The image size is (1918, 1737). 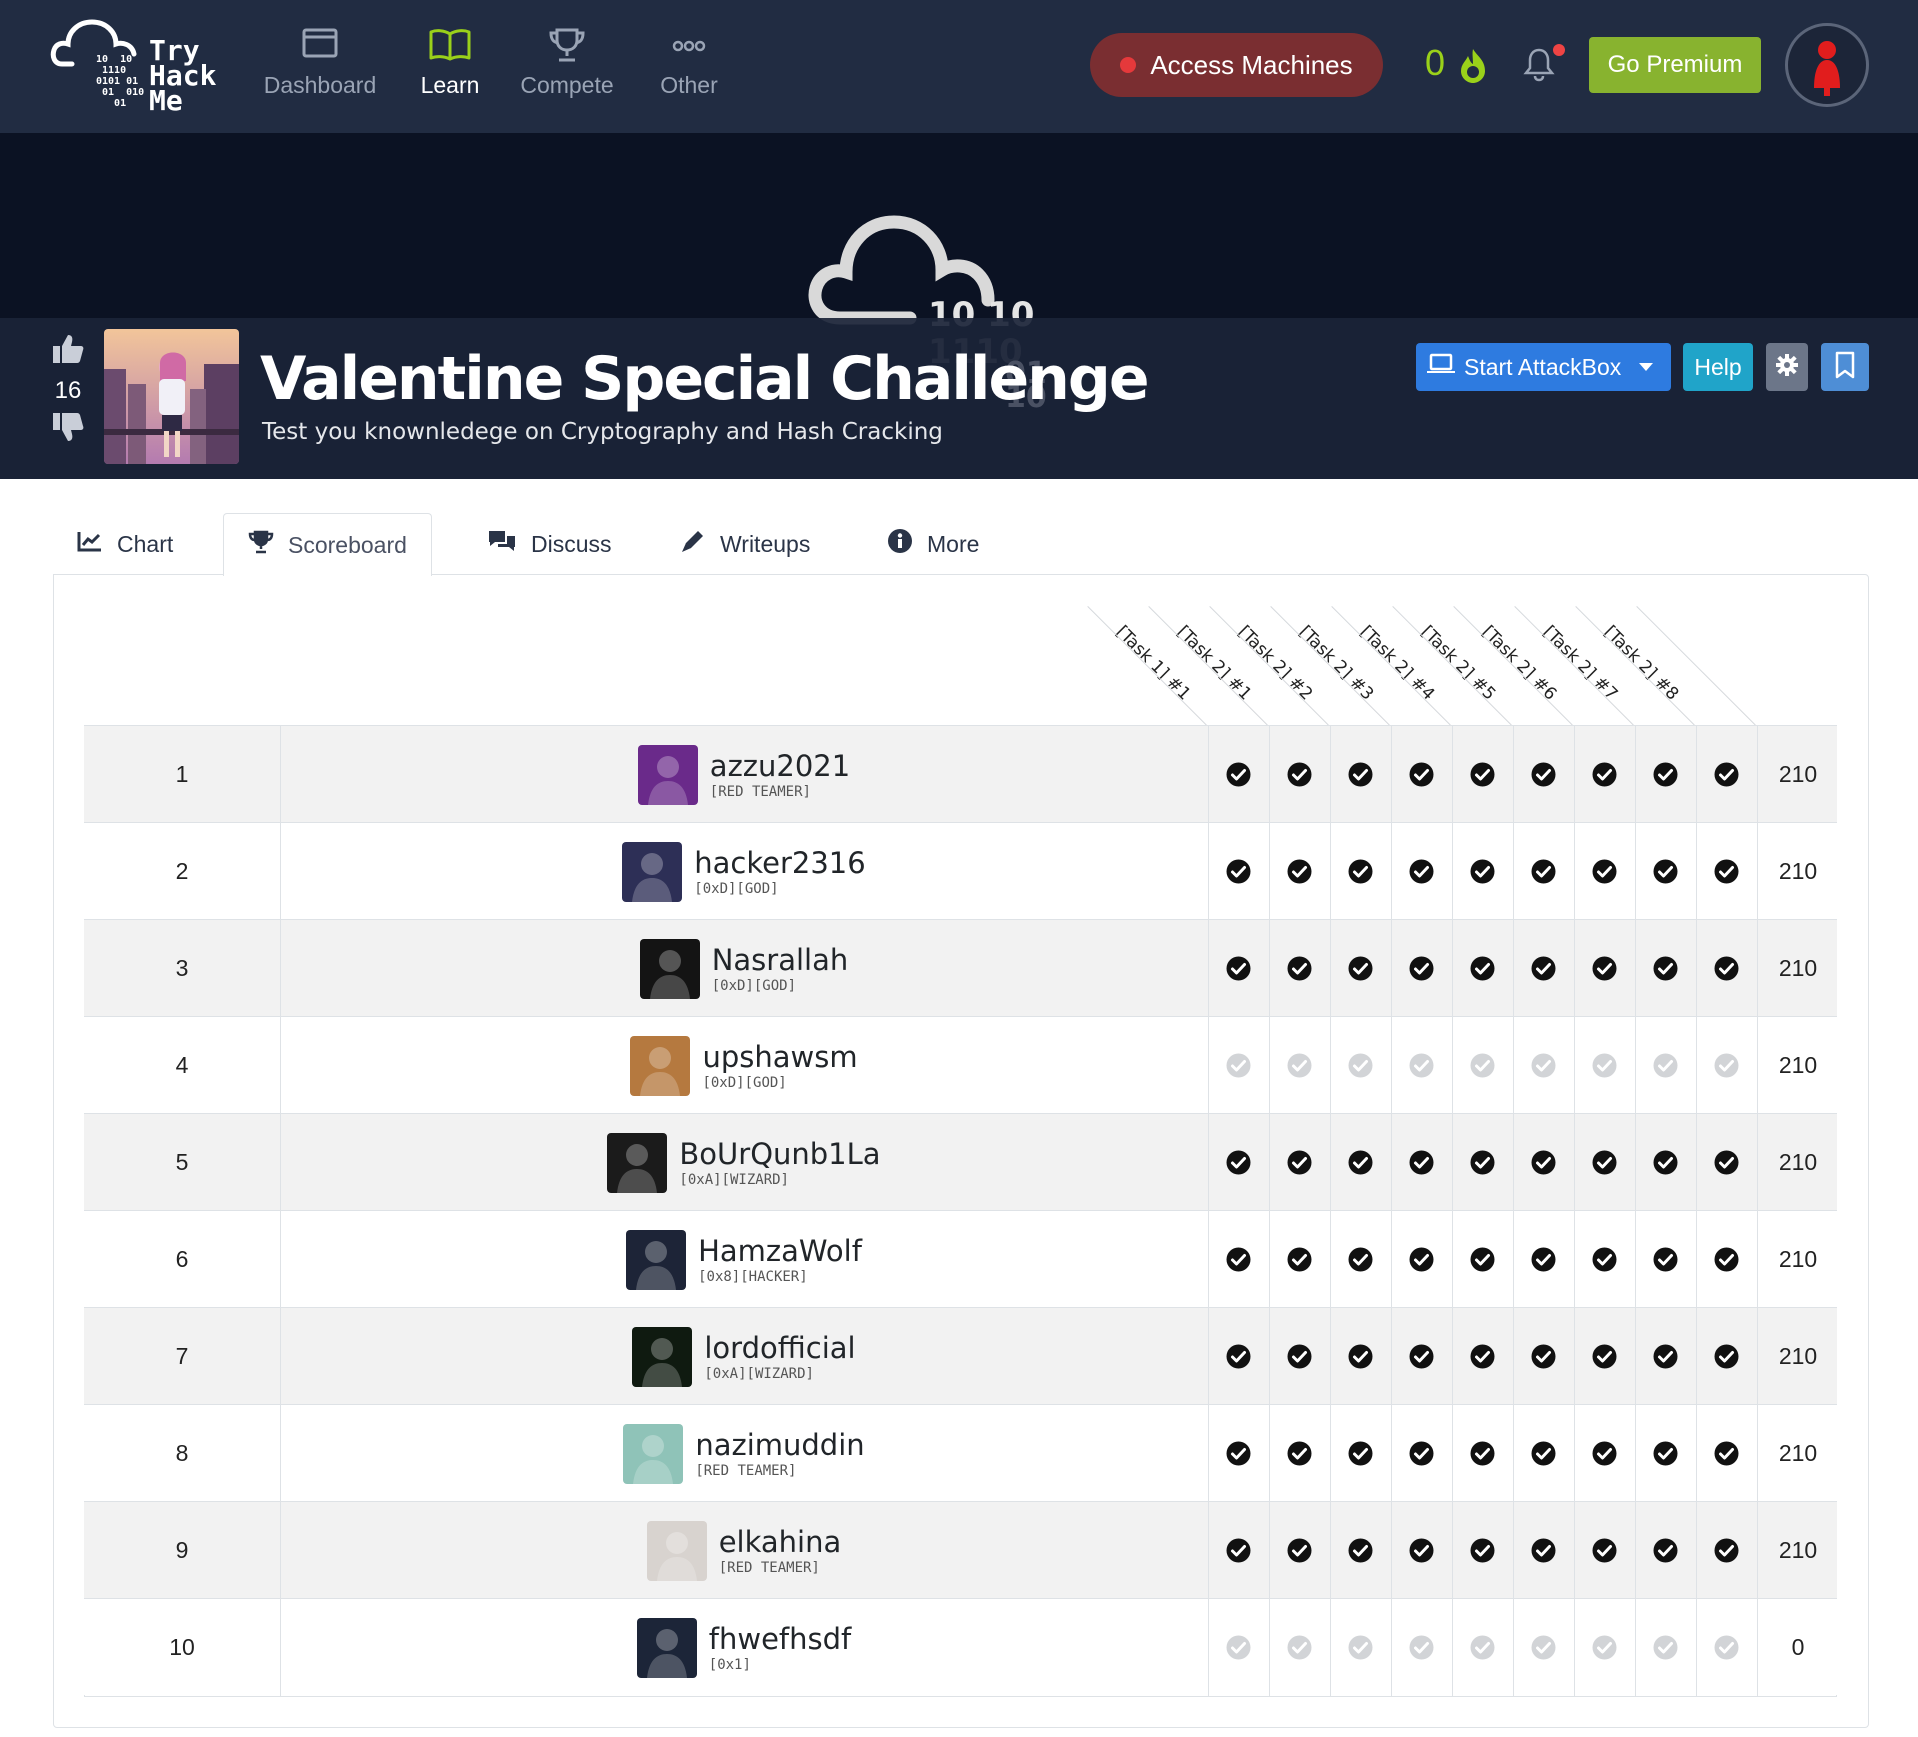 What do you see at coordinates (68, 429) in the screenshot?
I see `thumbs-down-icon` at bounding box center [68, 429].